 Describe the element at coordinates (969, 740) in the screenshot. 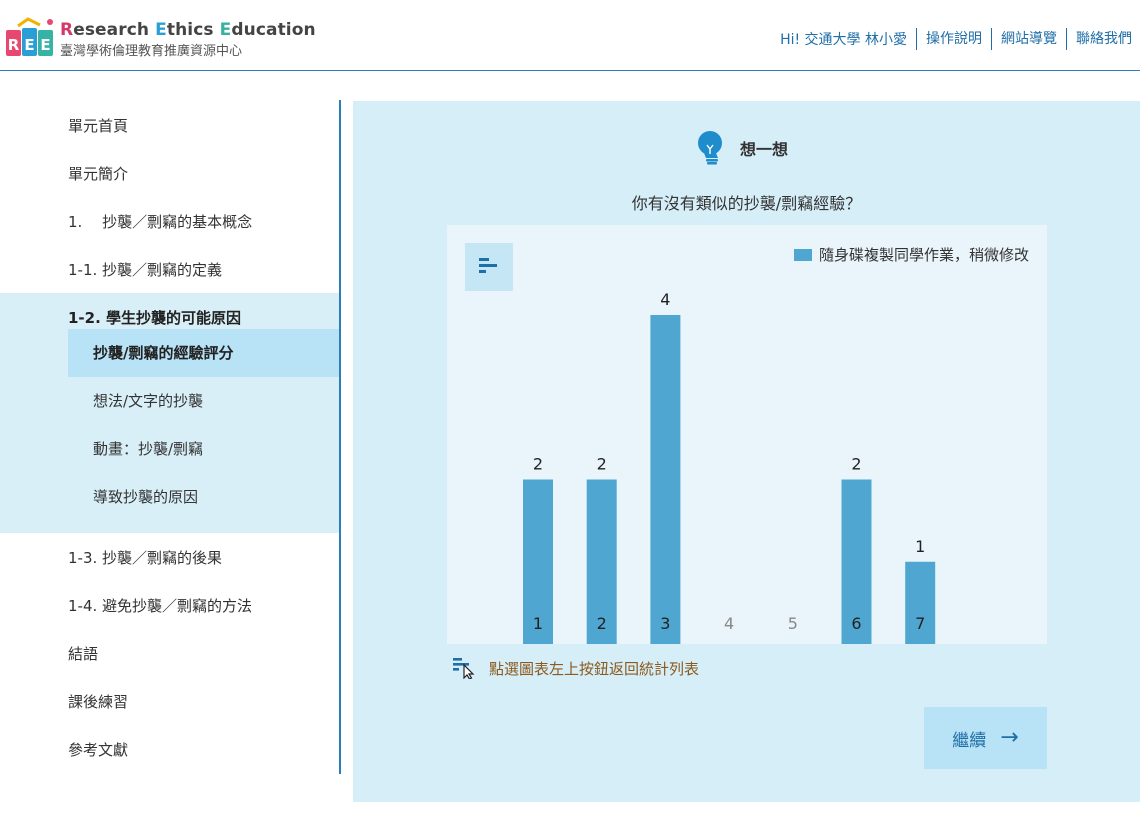

I see `continue-label: 繼續` at that location.